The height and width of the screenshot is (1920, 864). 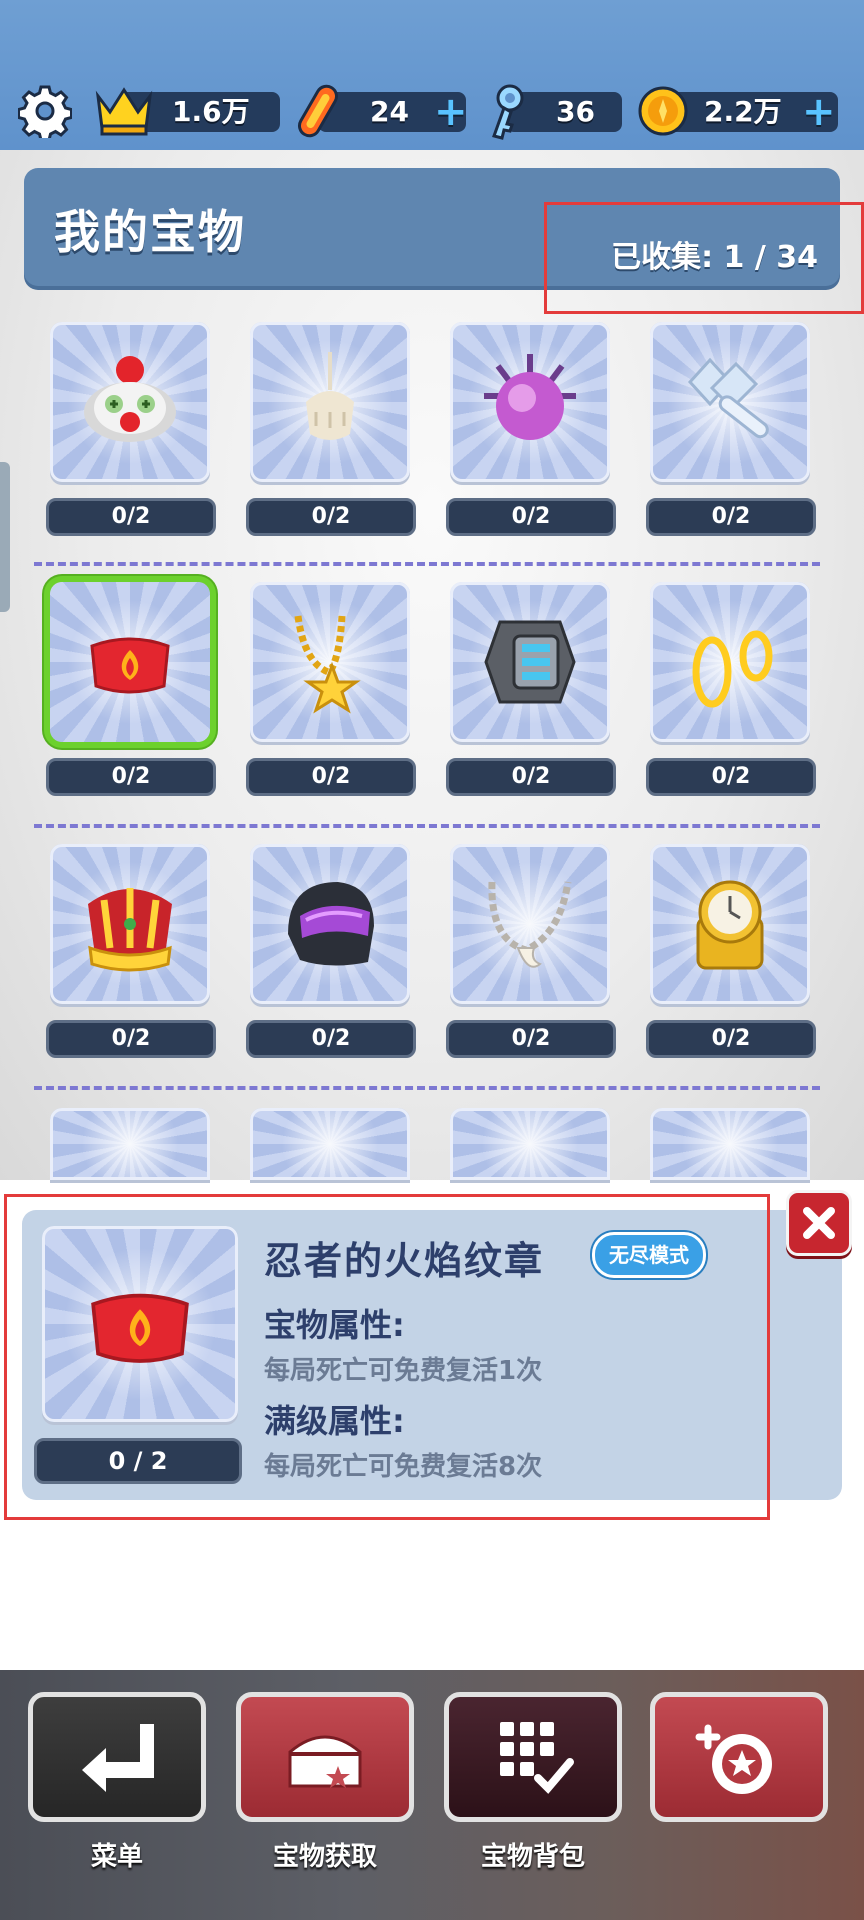 What do you see at coordinates (116, 1857) in the screenshot?
I see `menu-label: 菜单` at bounding box center [116, 1857].